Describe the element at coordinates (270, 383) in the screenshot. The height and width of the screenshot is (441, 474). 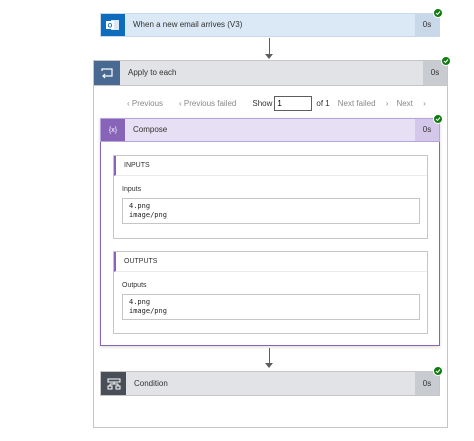
I see `condition-card: Condition 0s` at that location.